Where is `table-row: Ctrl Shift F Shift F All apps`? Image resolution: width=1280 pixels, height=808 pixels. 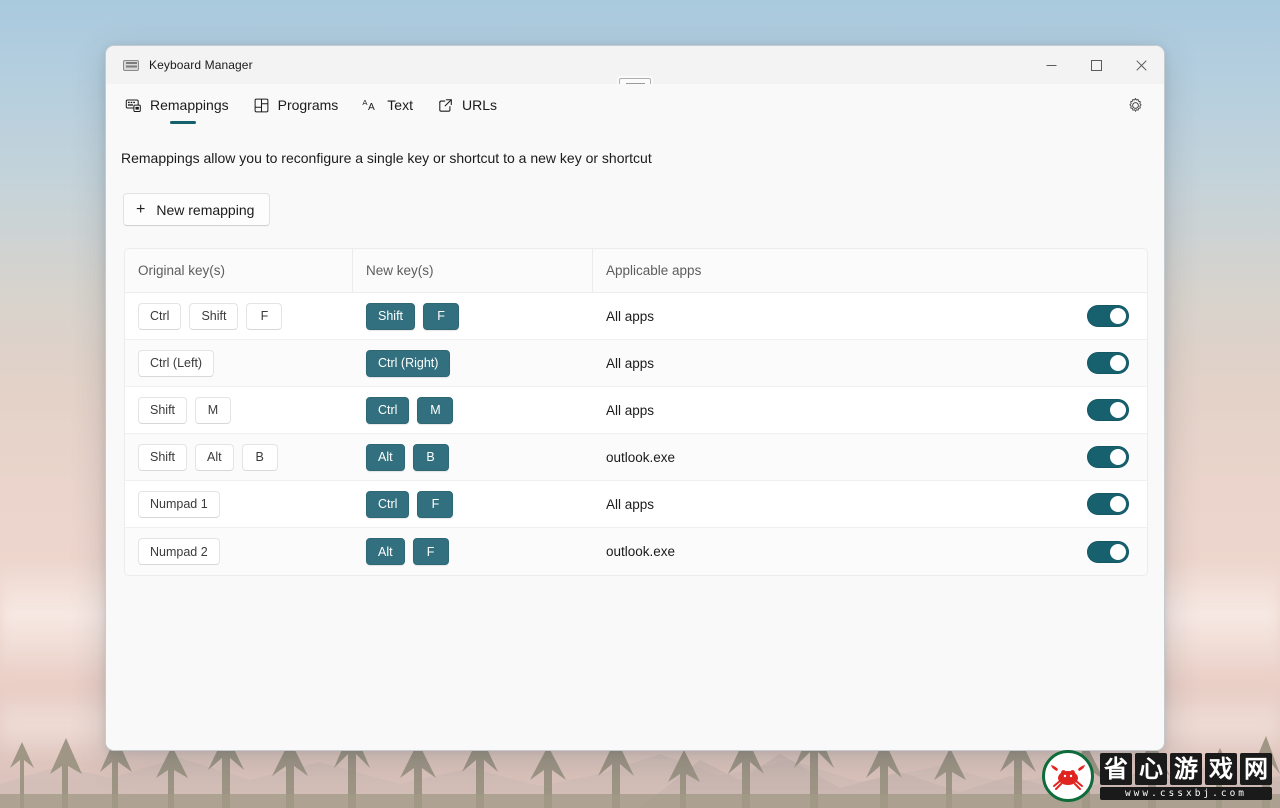 table-row: Ctrl Shift F Shift F All apps is located at coordinates (636, 316).